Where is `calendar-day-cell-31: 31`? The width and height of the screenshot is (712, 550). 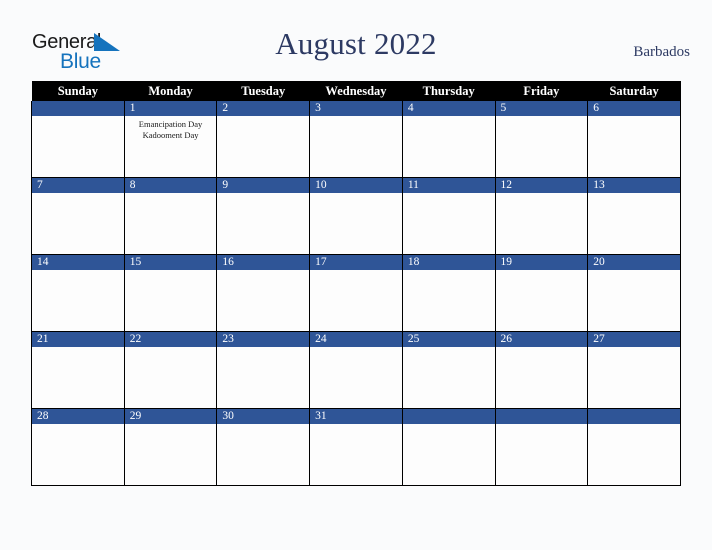 calendar-day-cell-31: 31 is located at coordinates (356, 447).